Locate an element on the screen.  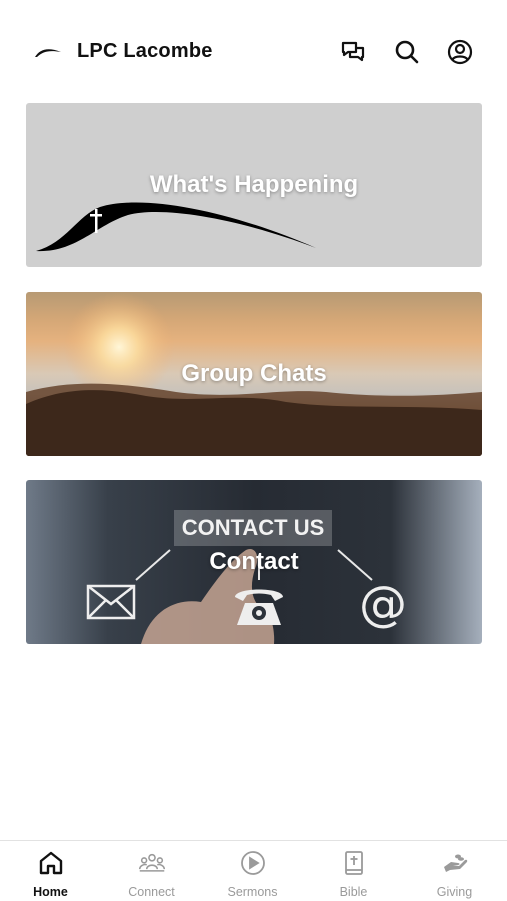
contact-us-banner: CONTACT US is located at coordinates (253, 528).